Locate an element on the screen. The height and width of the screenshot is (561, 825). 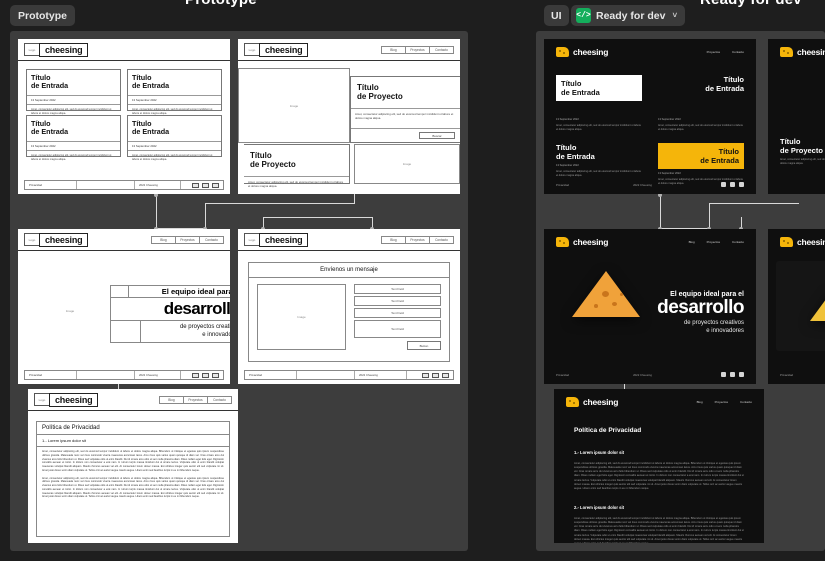
hero-line-2: desarrollo is located at coordinates (700, 307).